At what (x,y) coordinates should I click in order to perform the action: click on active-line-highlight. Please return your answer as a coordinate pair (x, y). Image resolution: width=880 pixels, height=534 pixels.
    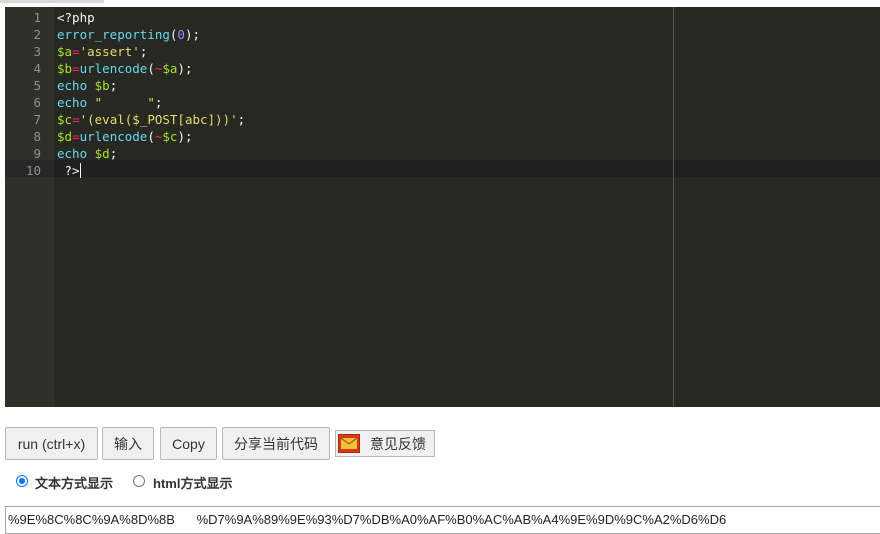
    Looking at the image, I should click on (442, 168).